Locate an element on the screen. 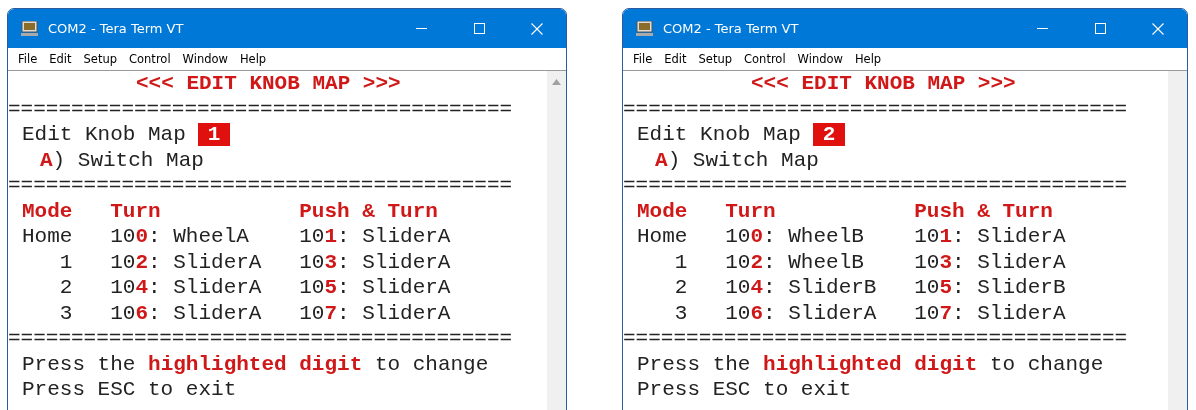 Image resolution: width=1196 pixels, height=410 pixels. scroll-up-icon is located at coordinates (556, 82).